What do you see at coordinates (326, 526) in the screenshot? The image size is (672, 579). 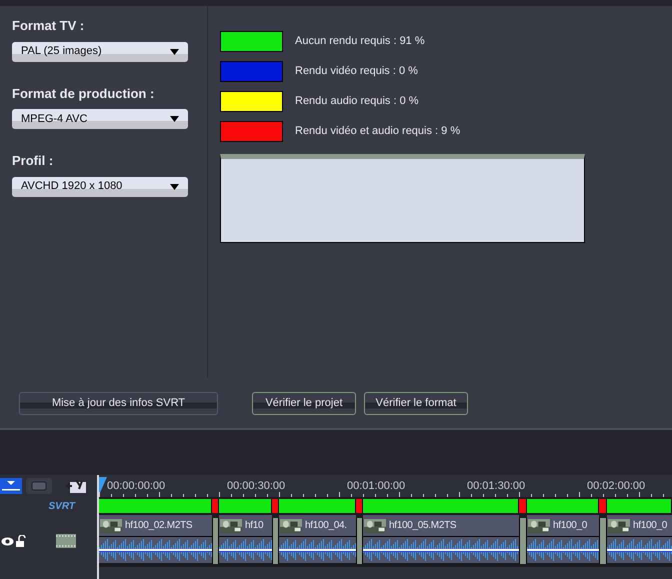 I see `clip-name: hf100_04.` at bounding box center [326, 526].